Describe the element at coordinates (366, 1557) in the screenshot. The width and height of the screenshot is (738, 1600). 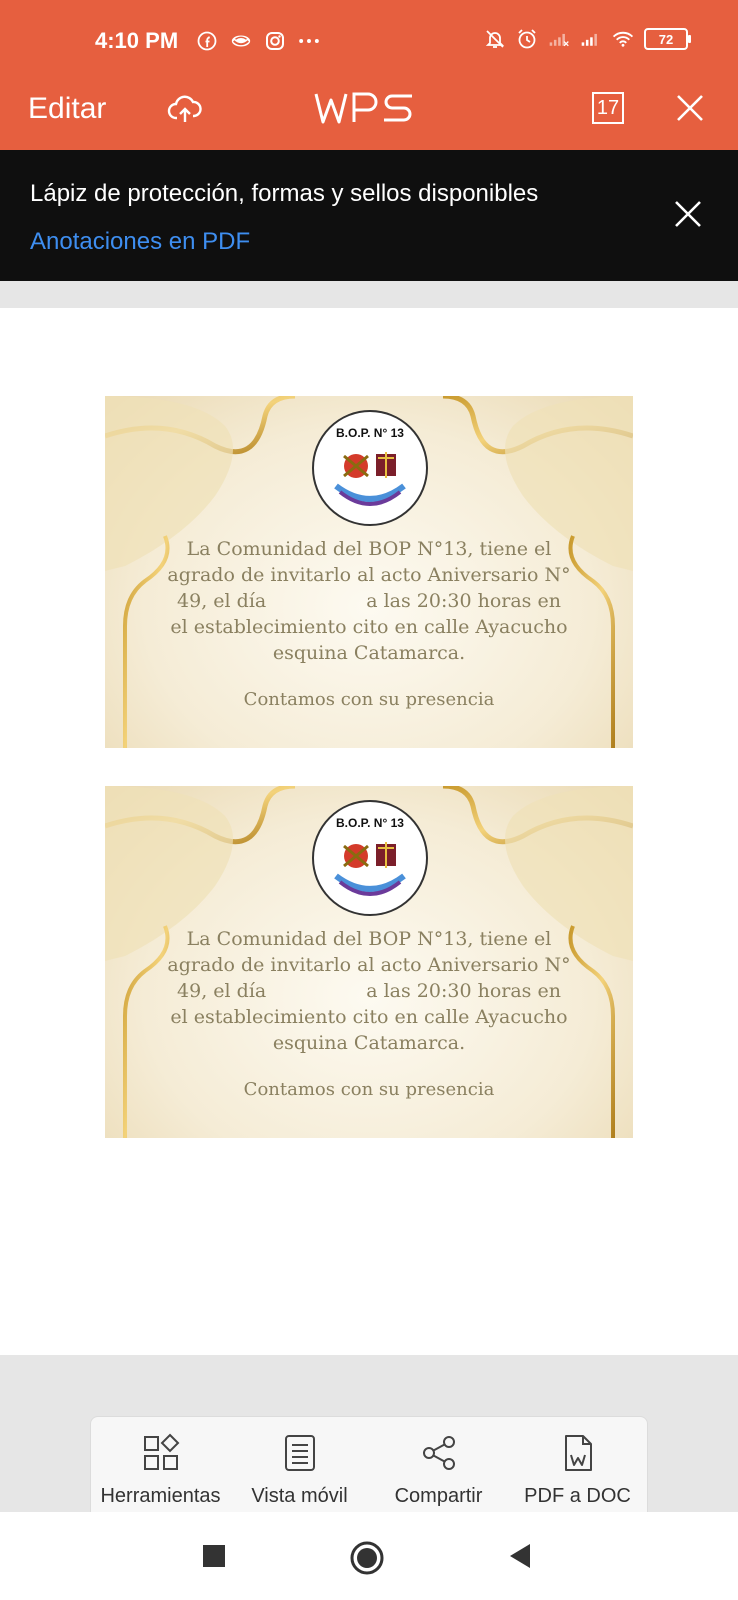
I see `home-circle-icon` at that location.